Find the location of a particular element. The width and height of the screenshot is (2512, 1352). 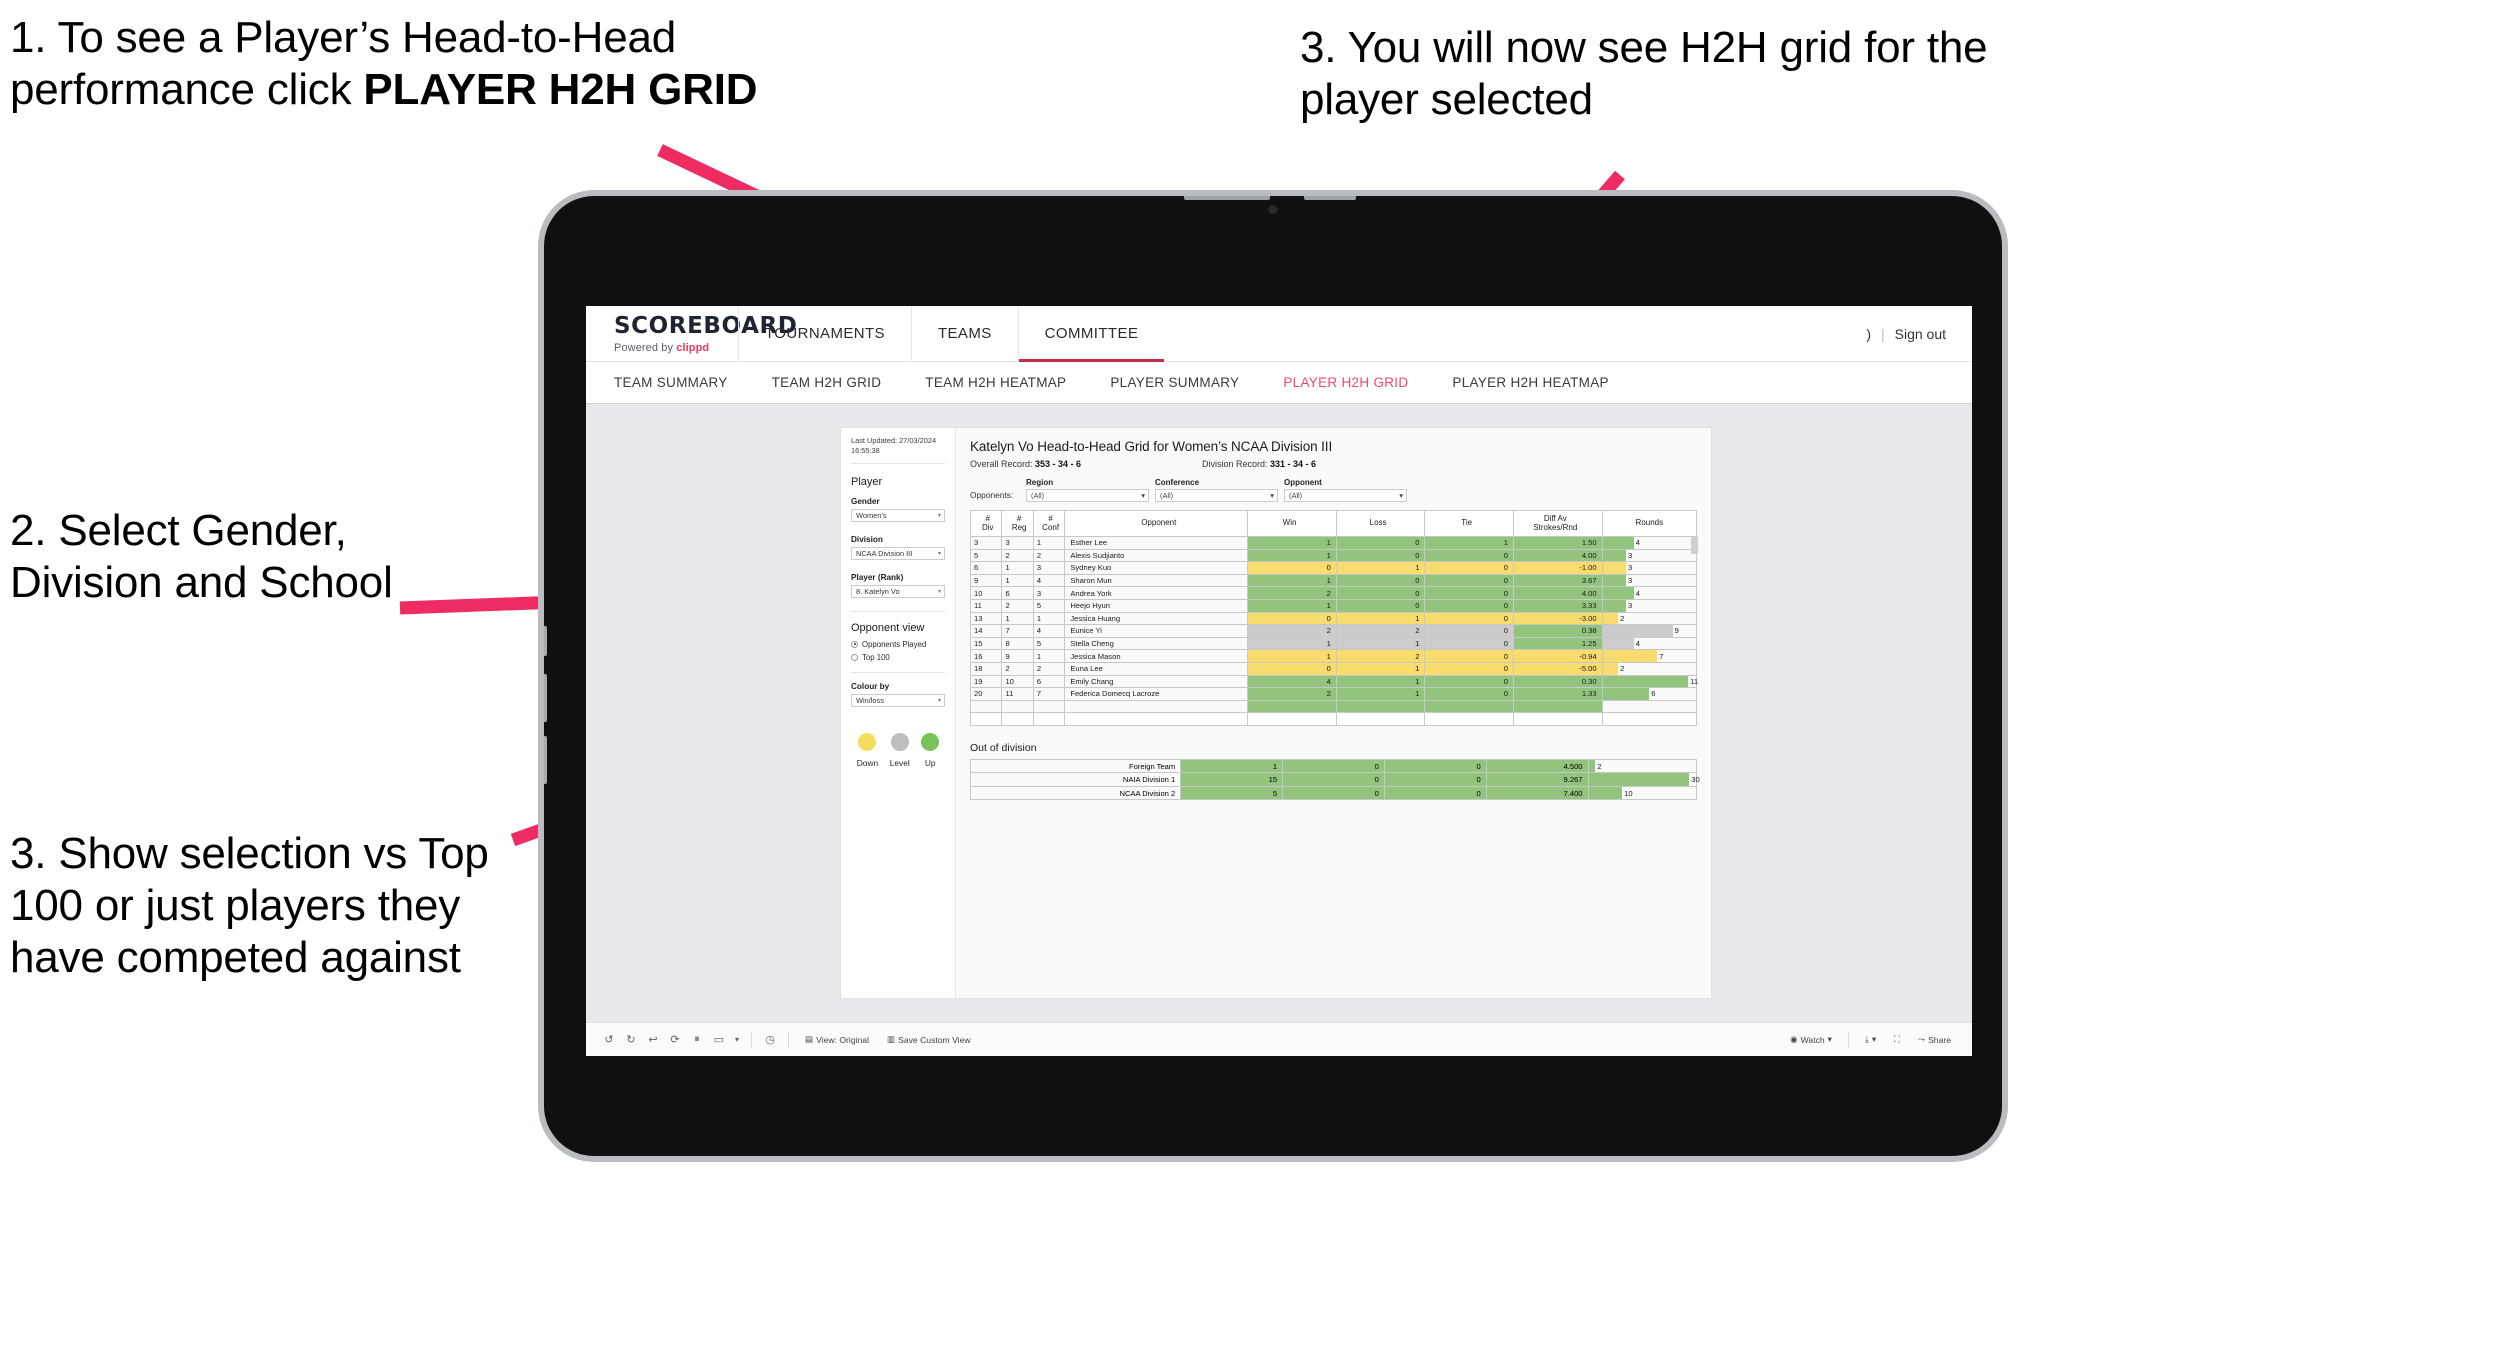

view-label: View: Original is located at coordinates (842, 1039).